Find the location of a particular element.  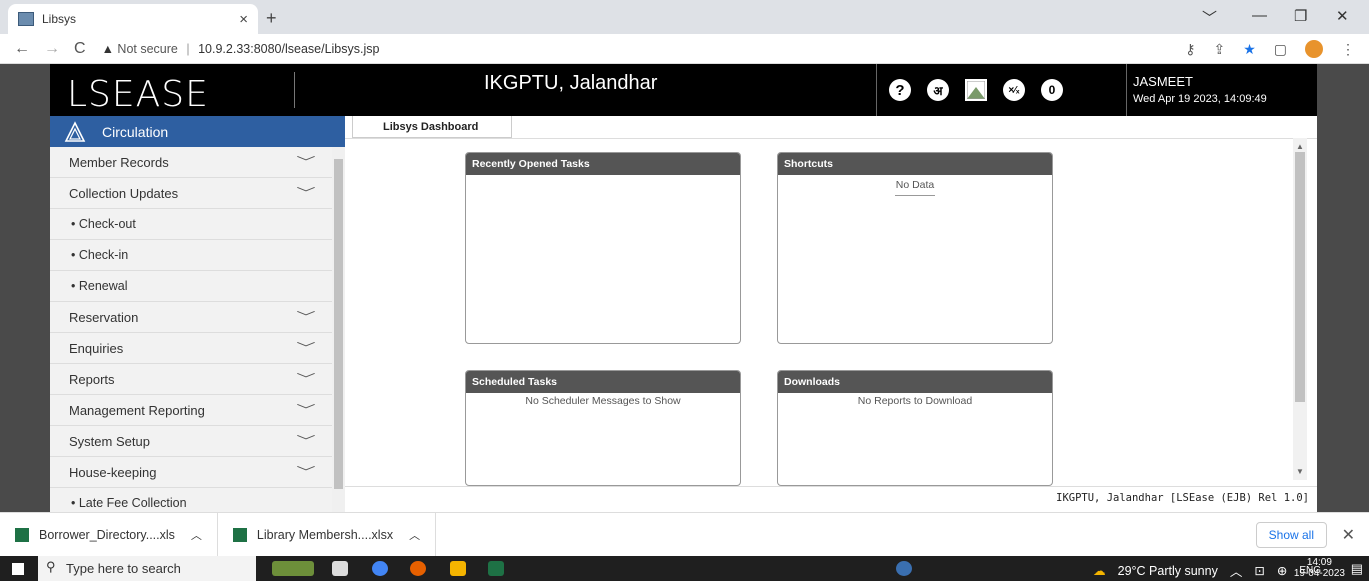

content-footer: IKGPTU, Jalandhar [LSEase (EJB) Rel 1.0] is located at coordinates (831, 498).